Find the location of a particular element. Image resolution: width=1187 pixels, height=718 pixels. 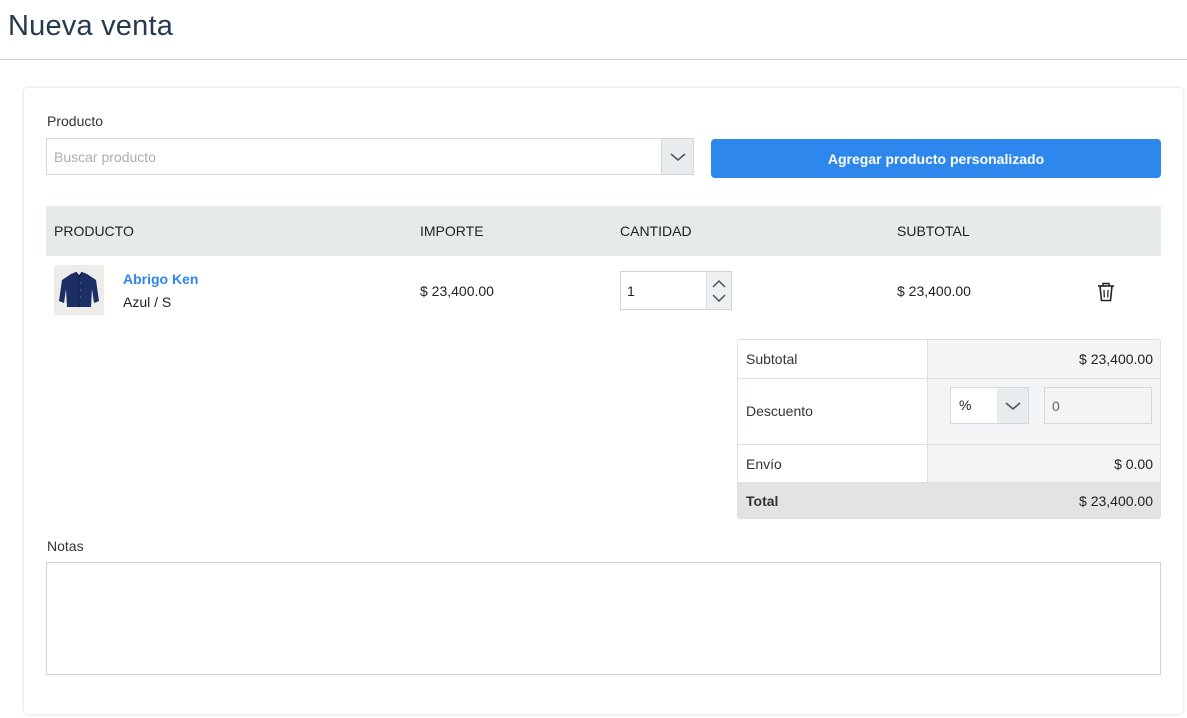

quantity-input is located at coordinates (663, 290).